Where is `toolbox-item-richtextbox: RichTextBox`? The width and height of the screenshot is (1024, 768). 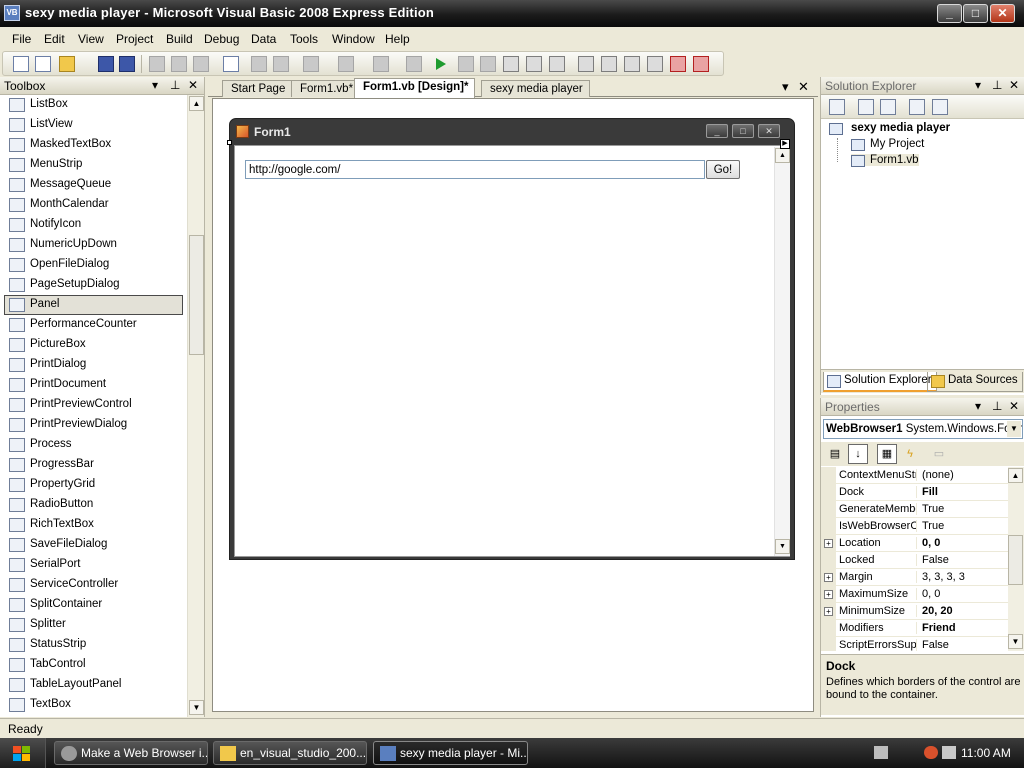 toolbox-item-richtextbox: RichTextBox is located at coordinates (93, 525).